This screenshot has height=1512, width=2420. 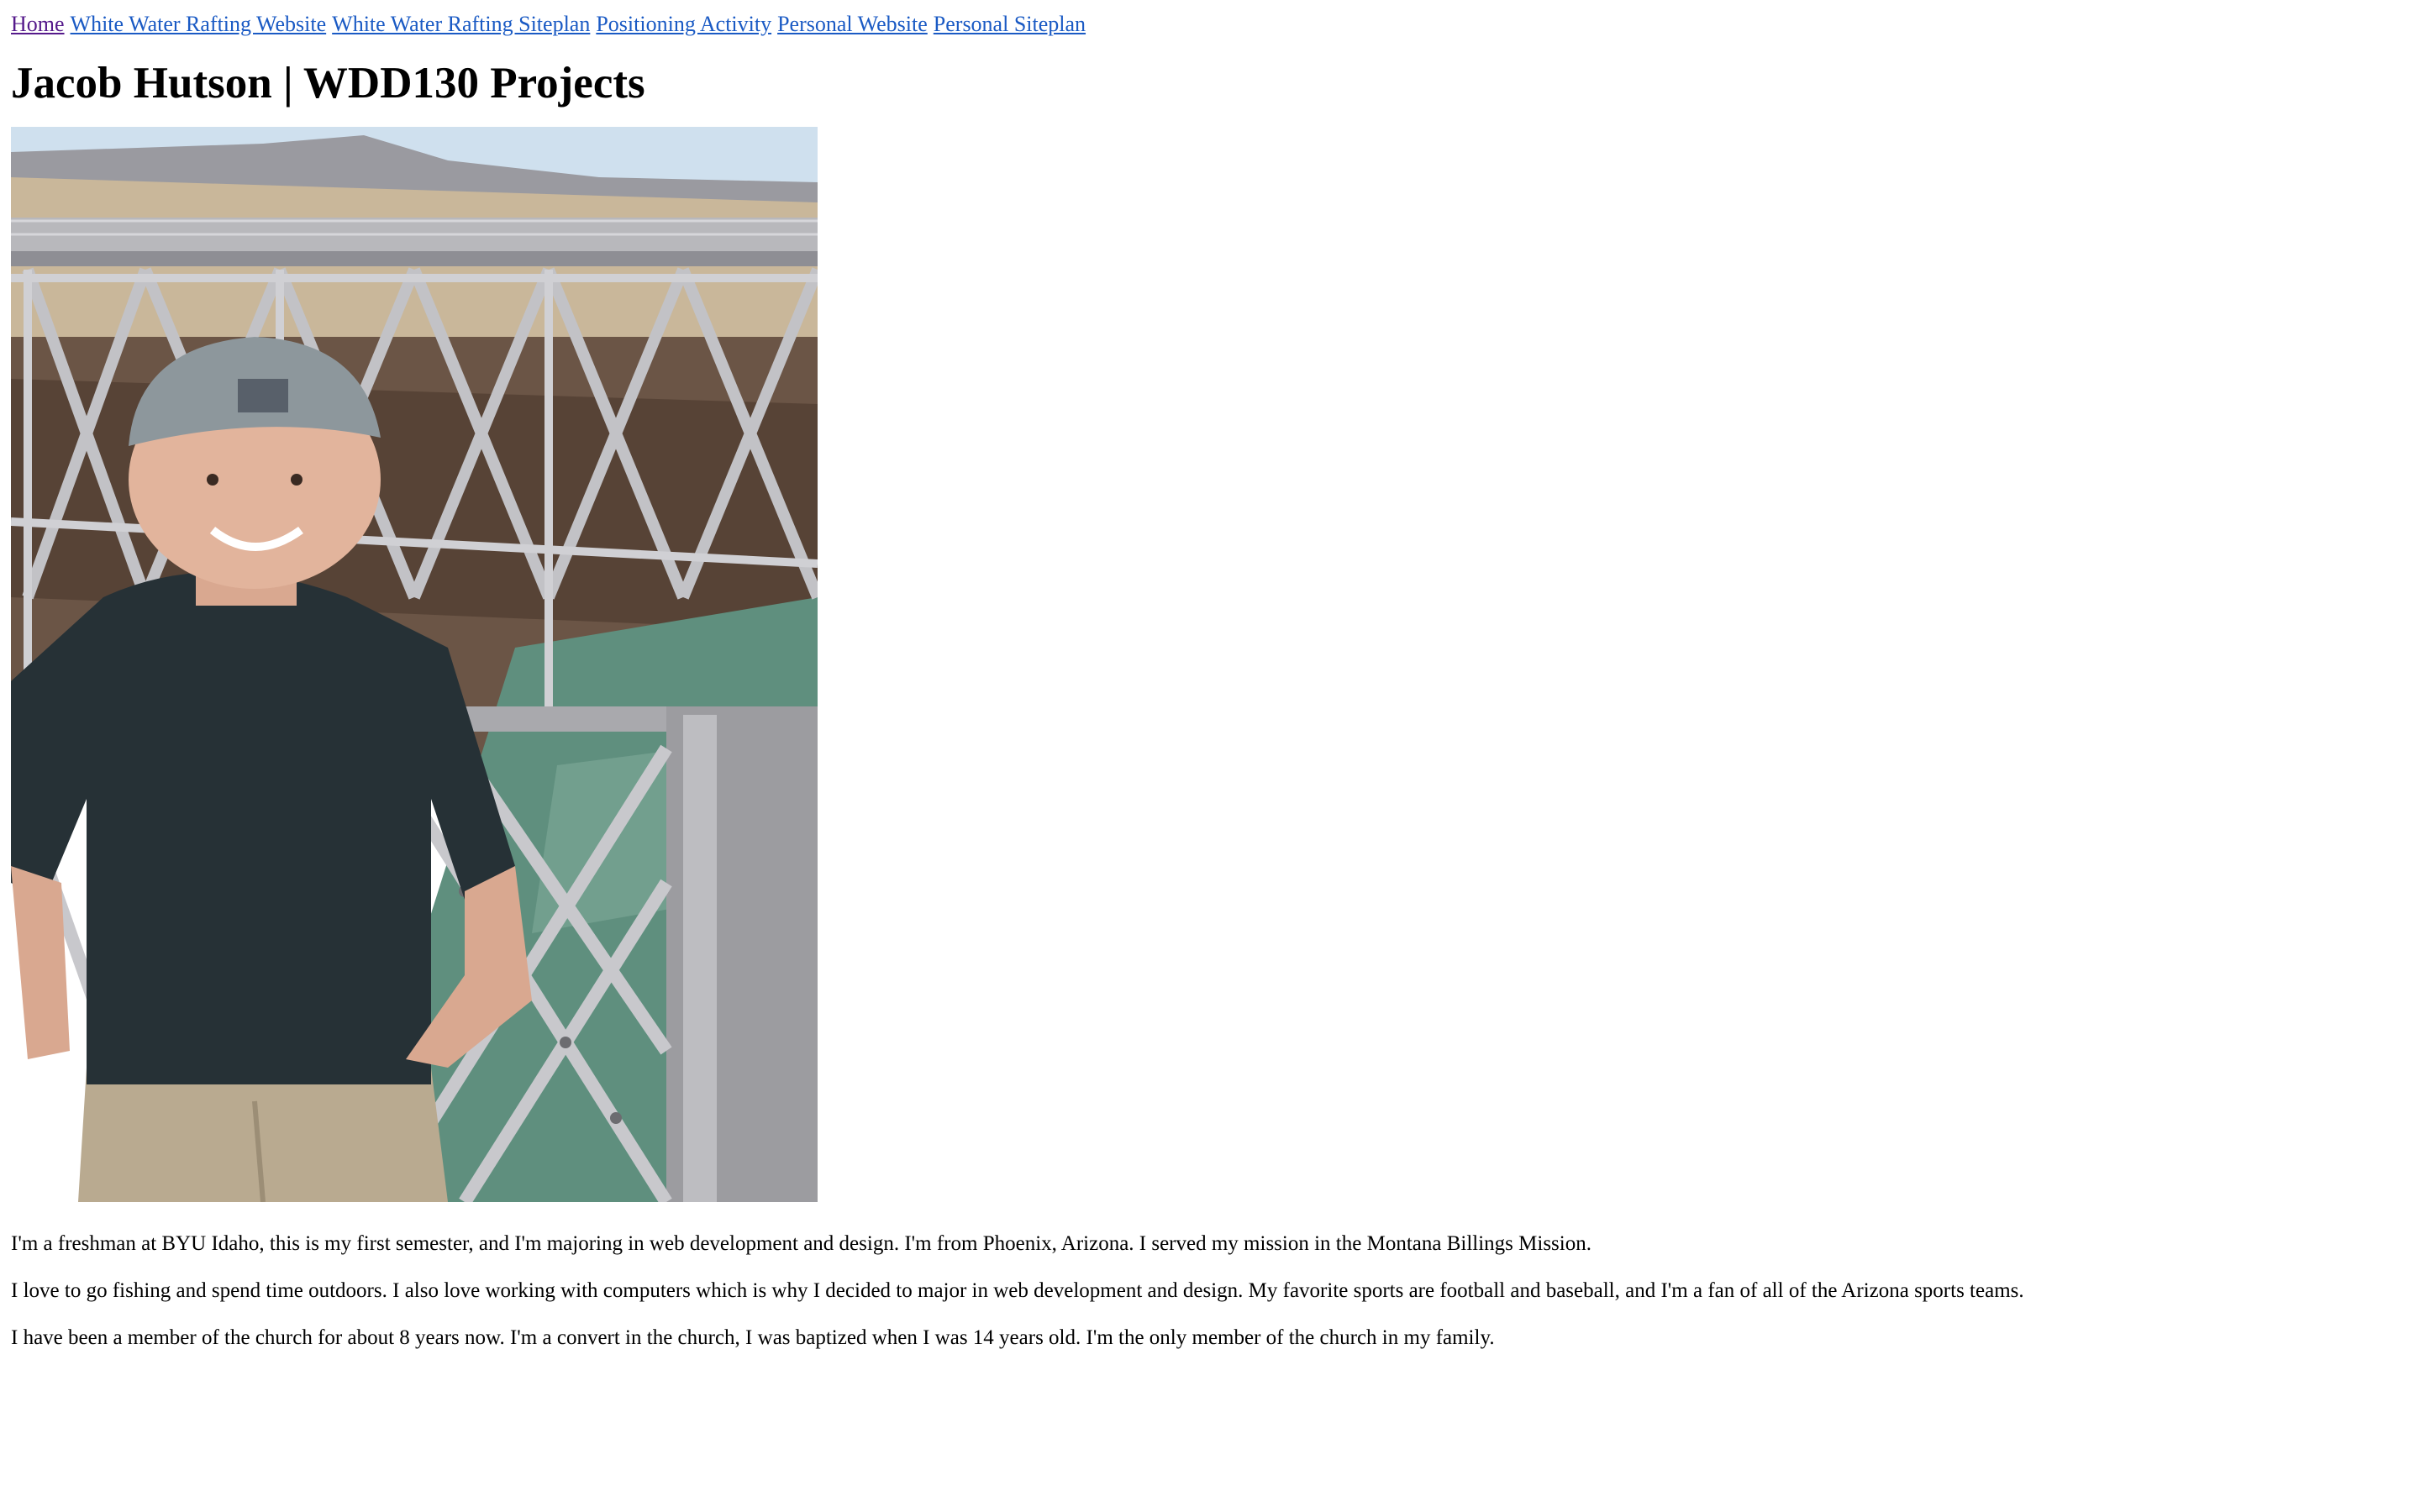 I want to click on nav-link-positioning-activity: Positioning Activity, so click(x=683, y=24).